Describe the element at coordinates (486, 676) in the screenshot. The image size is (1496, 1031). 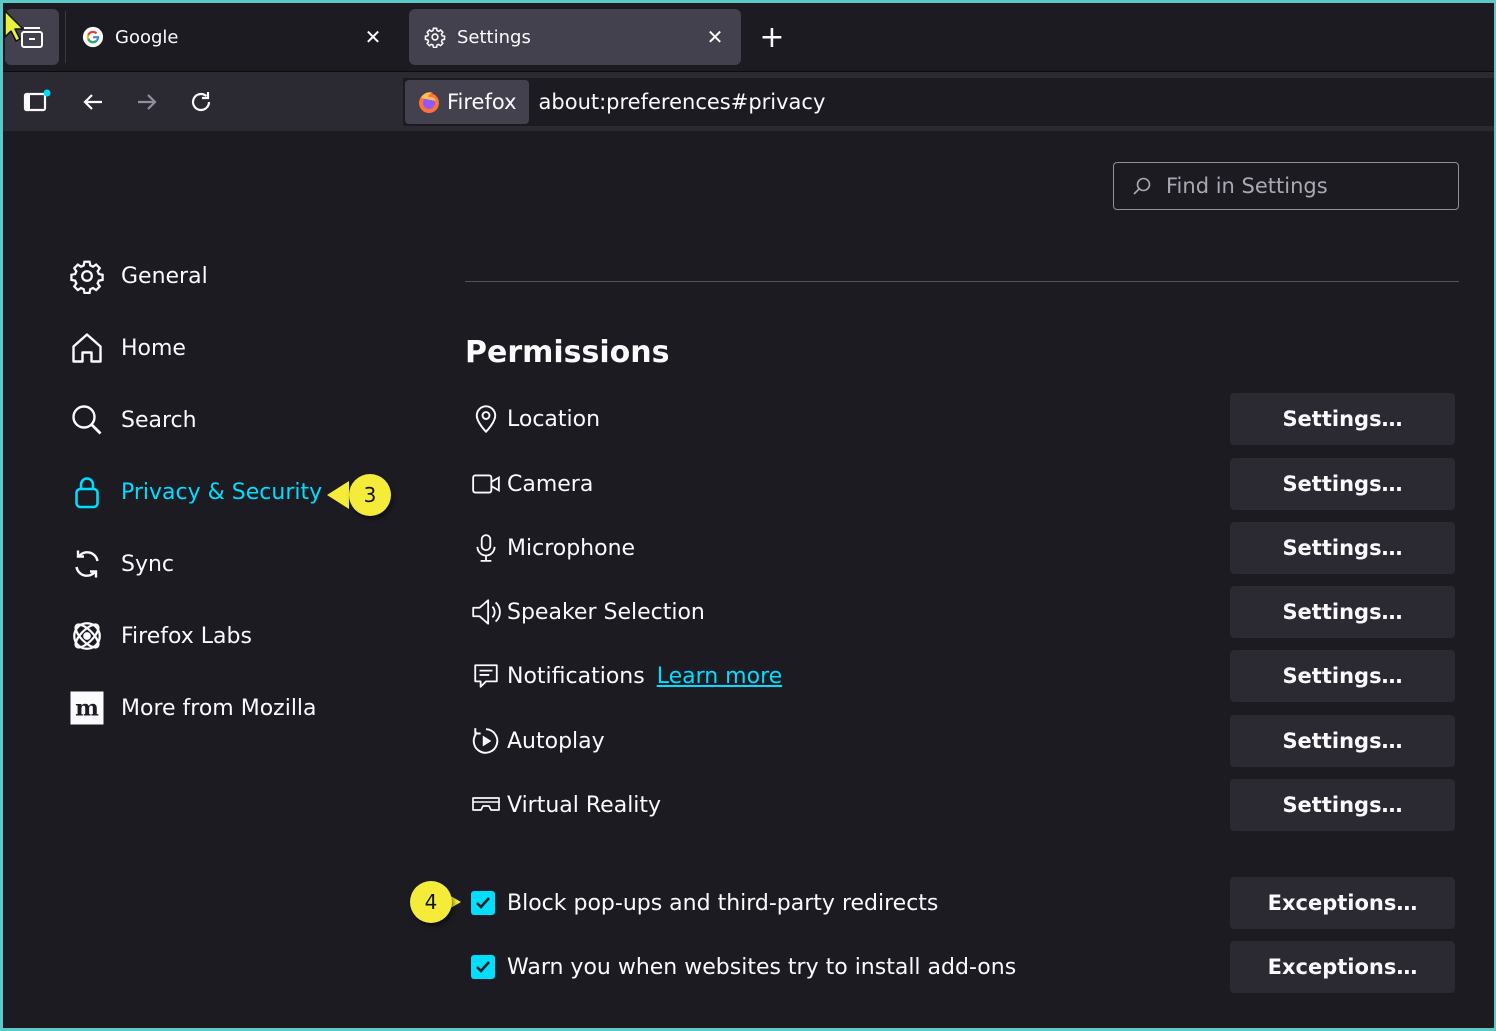
I see `notification-icon` at that location.